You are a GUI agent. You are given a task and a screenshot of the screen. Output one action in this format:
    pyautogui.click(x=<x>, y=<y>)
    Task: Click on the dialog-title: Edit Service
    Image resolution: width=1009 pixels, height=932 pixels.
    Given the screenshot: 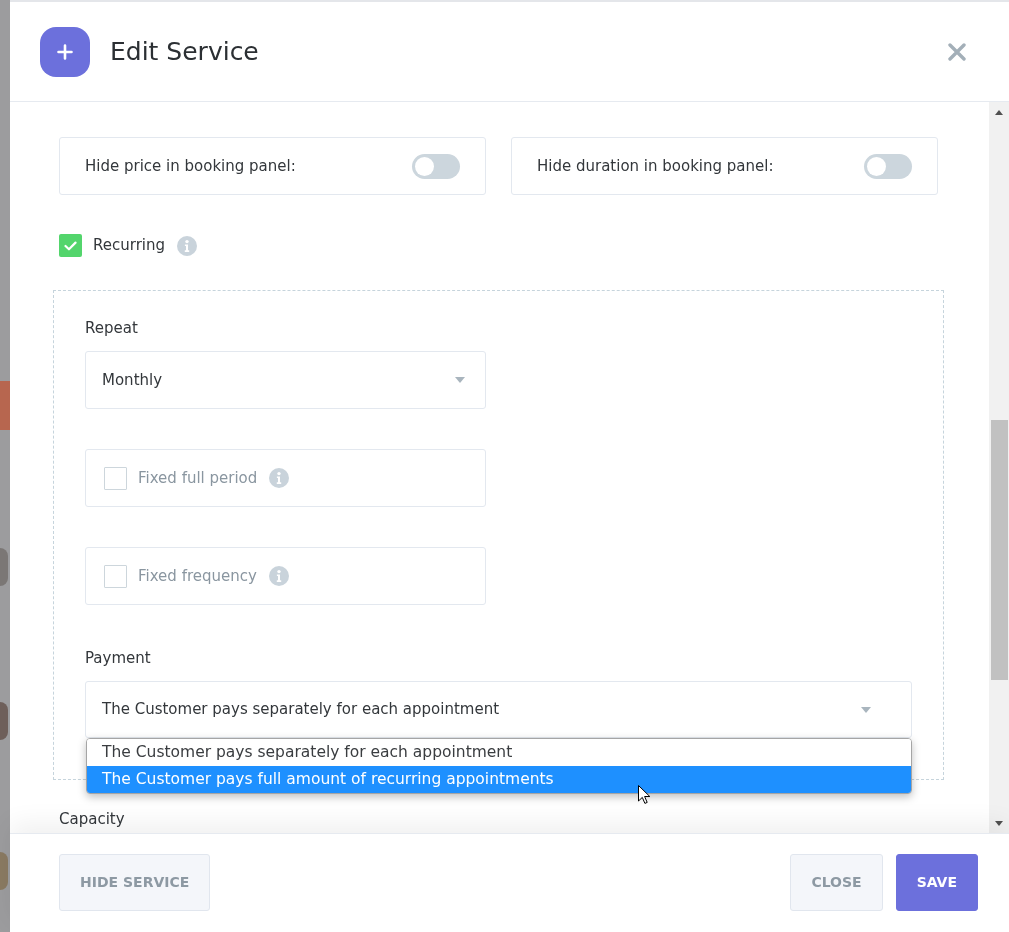 What is the action you would take?
    pyautogui.click(x=184, y=51)
    